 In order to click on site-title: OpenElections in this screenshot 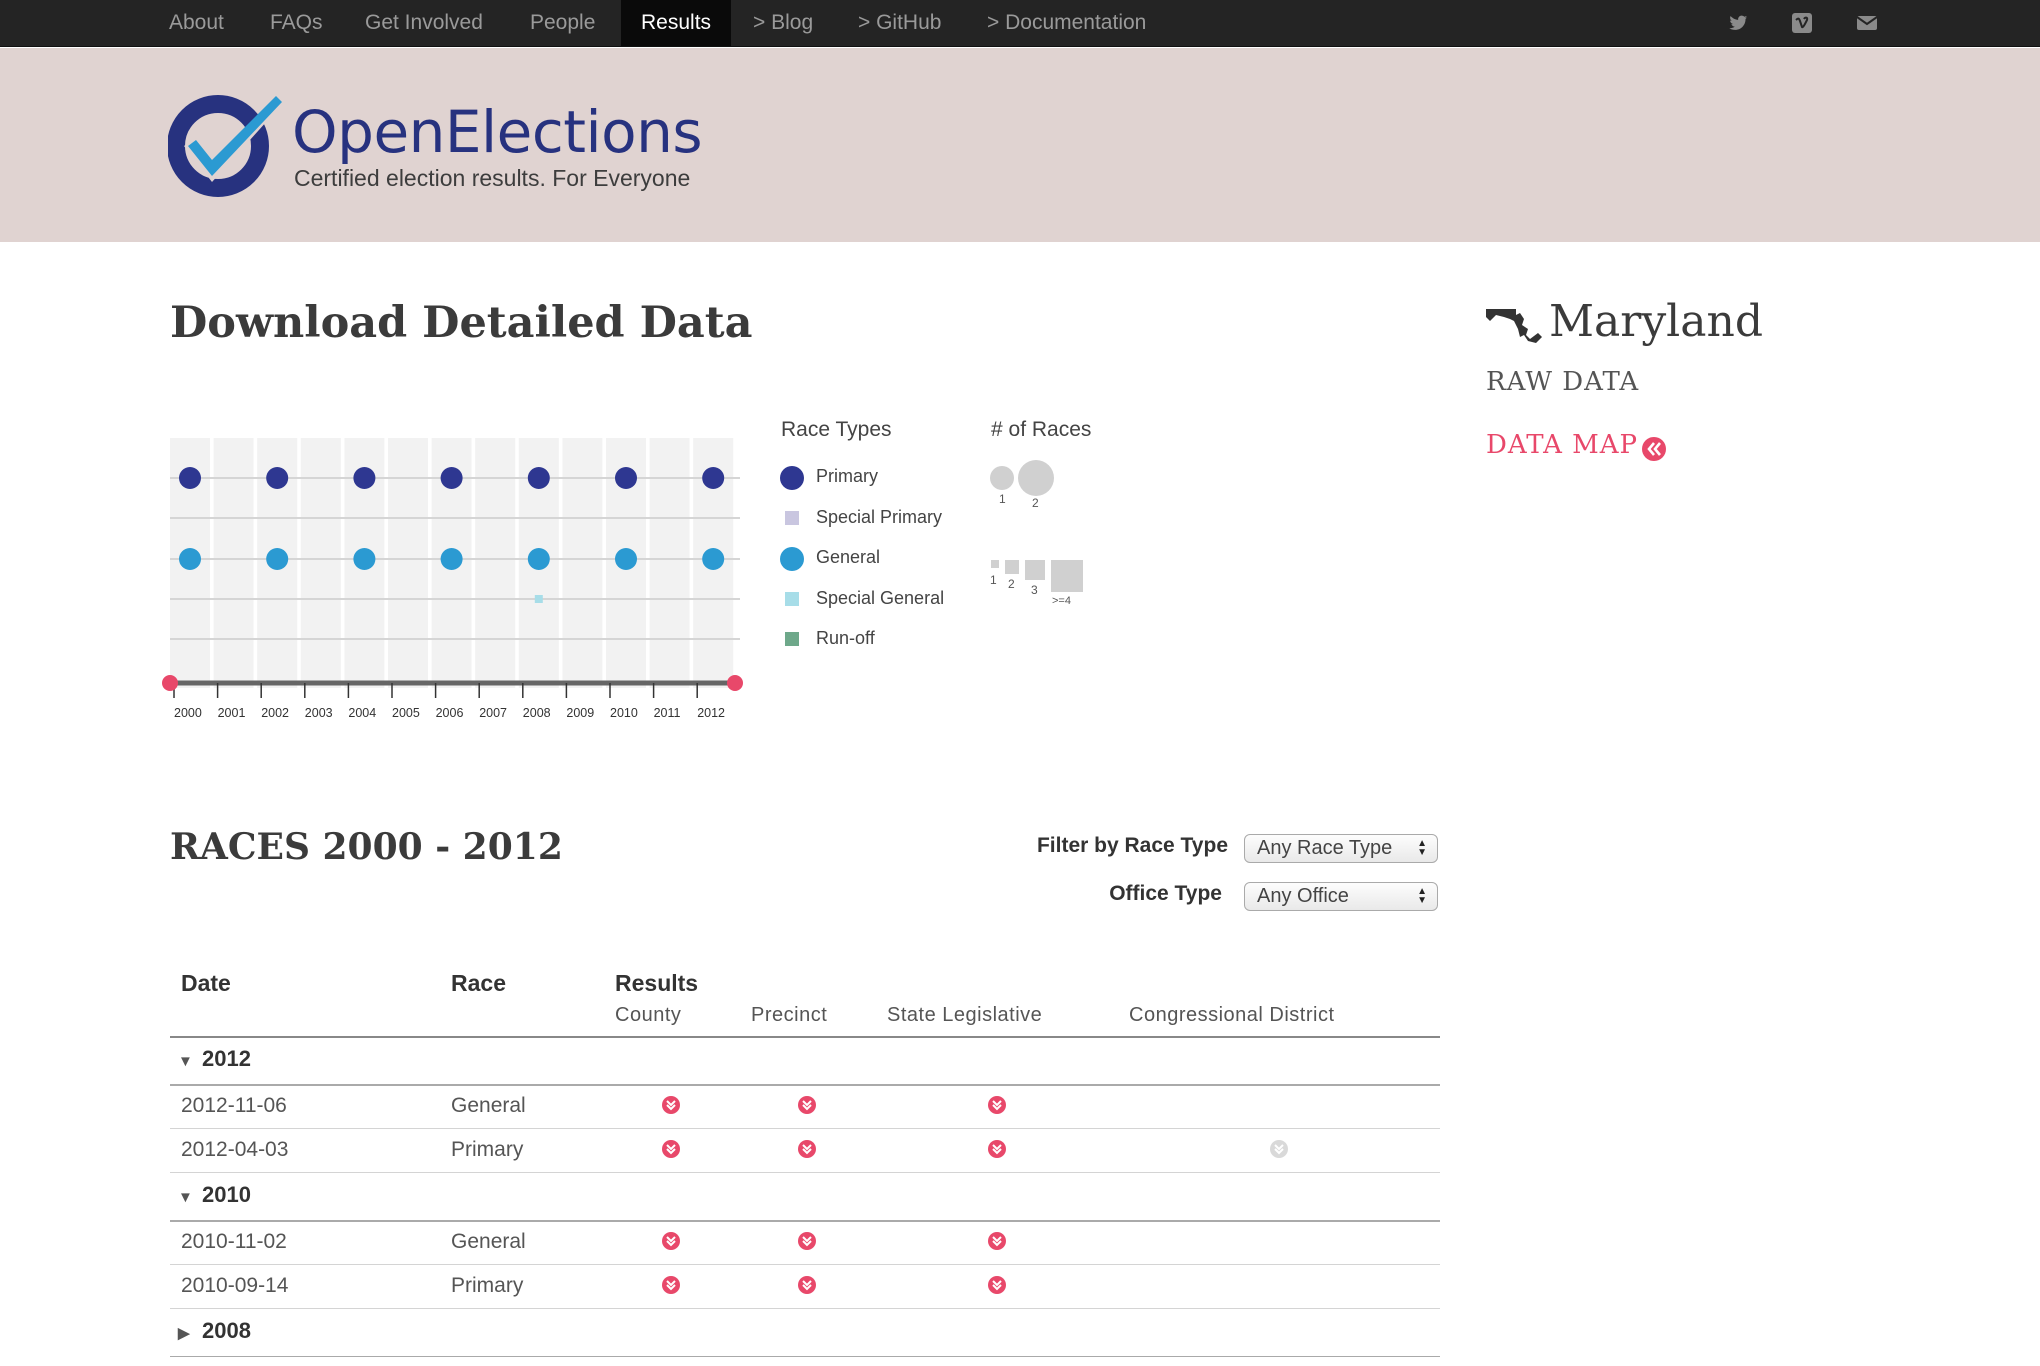, I will do `click(497, 132)`.